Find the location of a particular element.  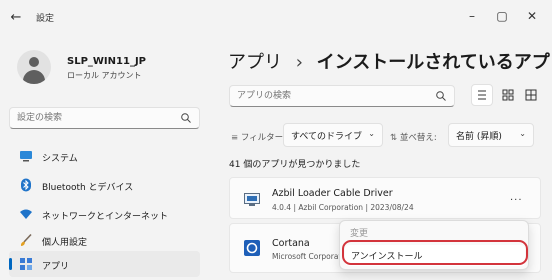

driver-app-icon is located at coordinates (252, 199).